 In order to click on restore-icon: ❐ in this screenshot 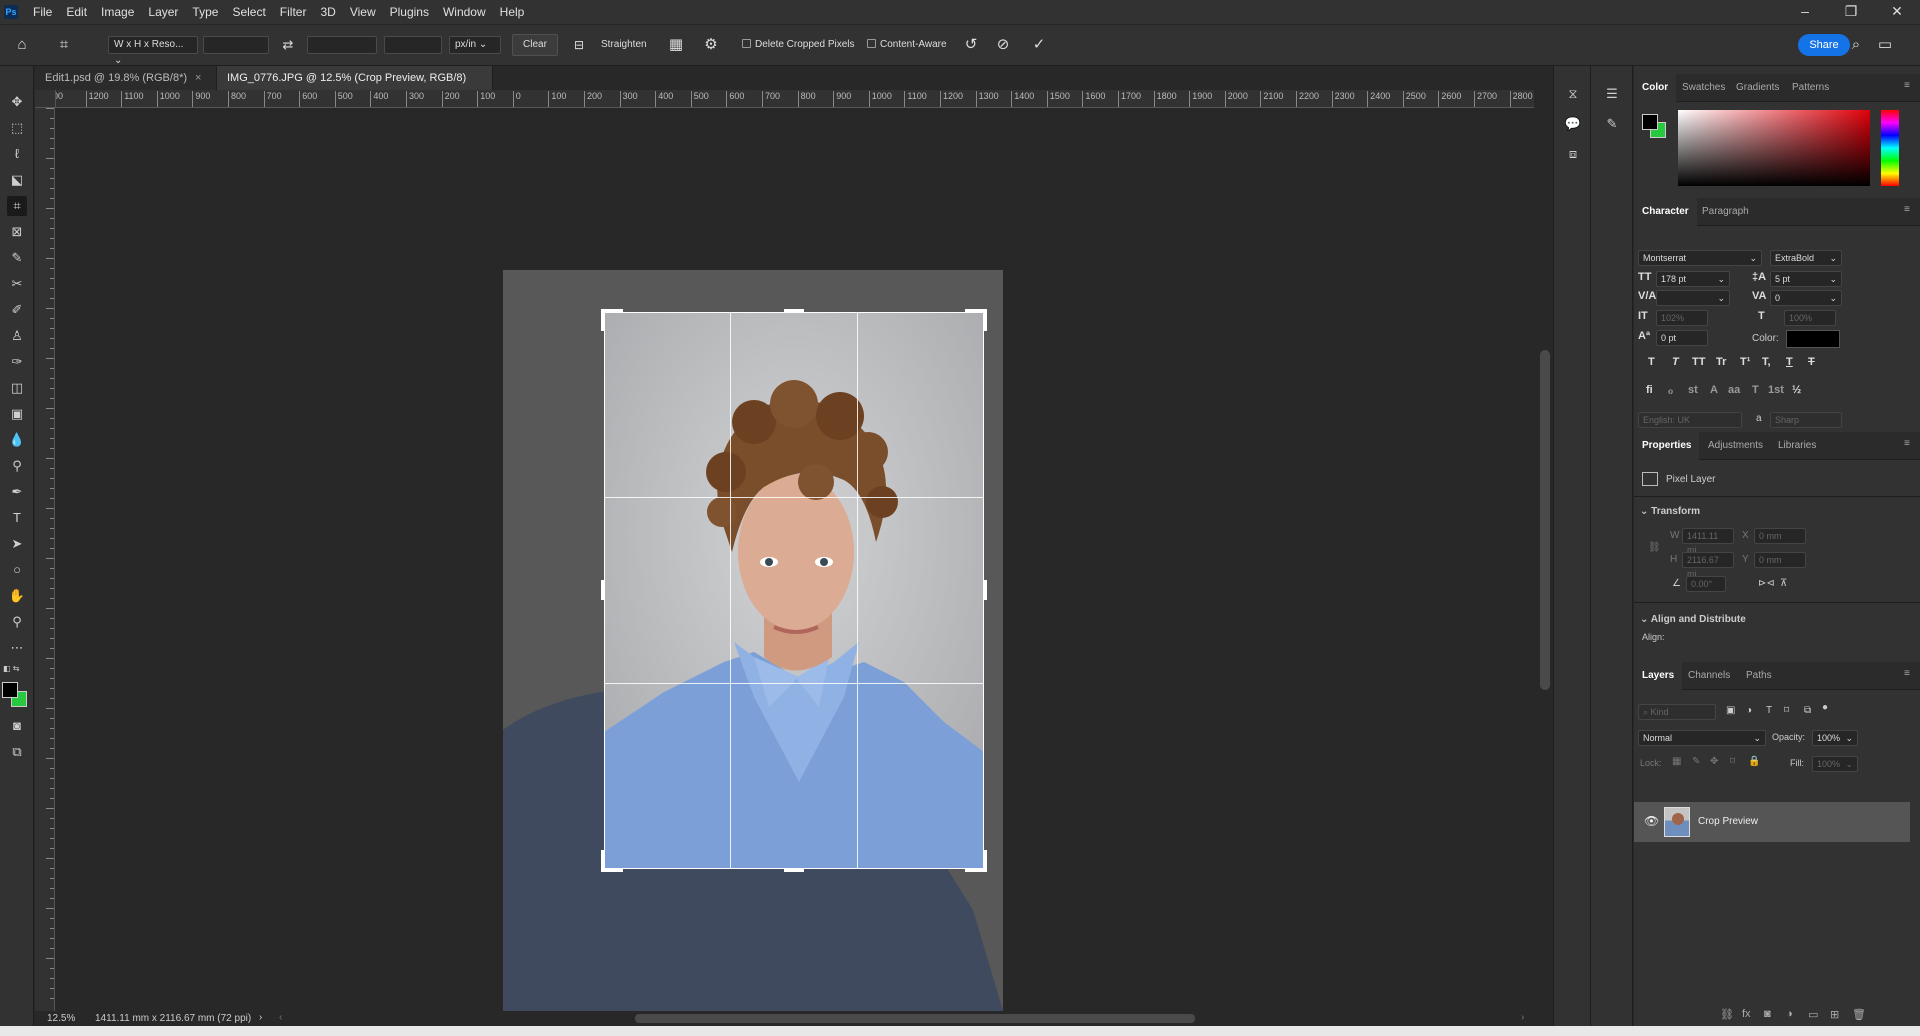, I will do `click(1851, 12)`.